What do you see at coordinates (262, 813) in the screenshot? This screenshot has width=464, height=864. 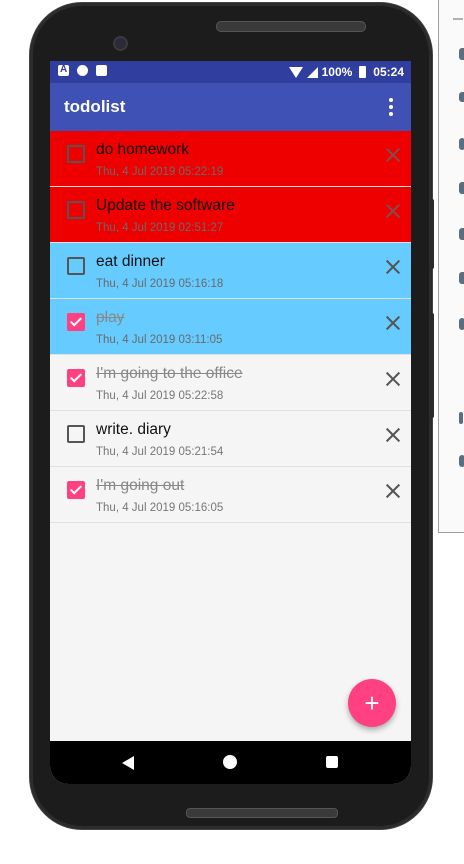 I see `bottom-speaker` at bounding box center [262, 813].